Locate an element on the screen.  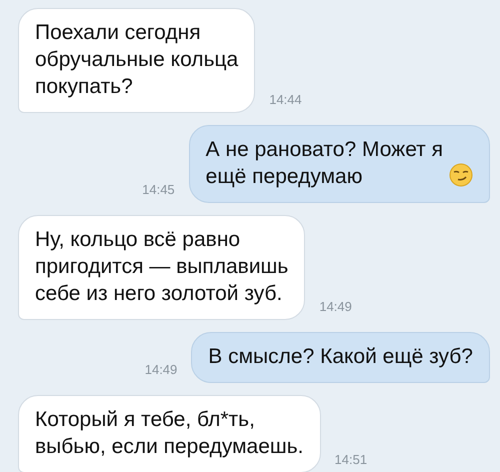
message-time: 14:51 is located at coordinates (351, 459).